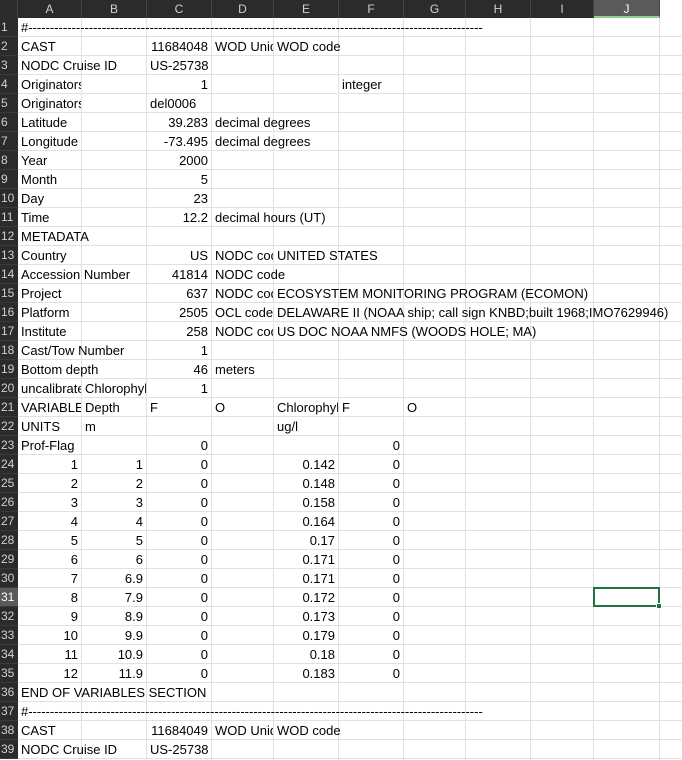 This screenshot has height=760, width=682. What do you see at coordinates (114, 540) in the screenshot?
I see `cell-b28: 5` at bounding box center [114, 540].